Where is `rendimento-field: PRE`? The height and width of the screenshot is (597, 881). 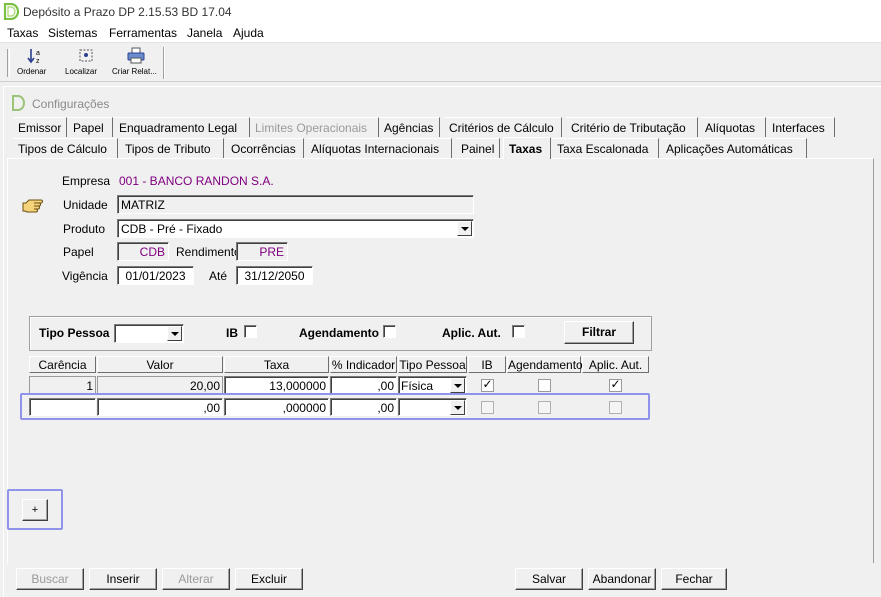 rendimento-field: PRE is located at coordinates (262, 251).